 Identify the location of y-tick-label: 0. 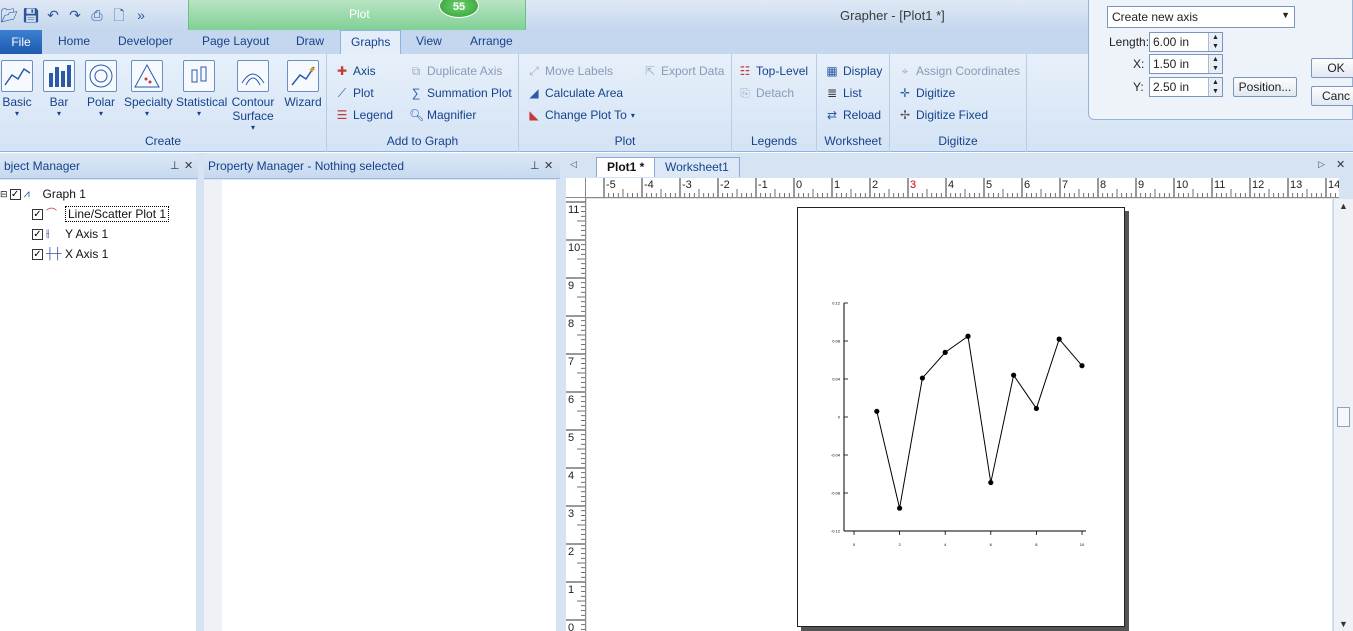
(839, 417).